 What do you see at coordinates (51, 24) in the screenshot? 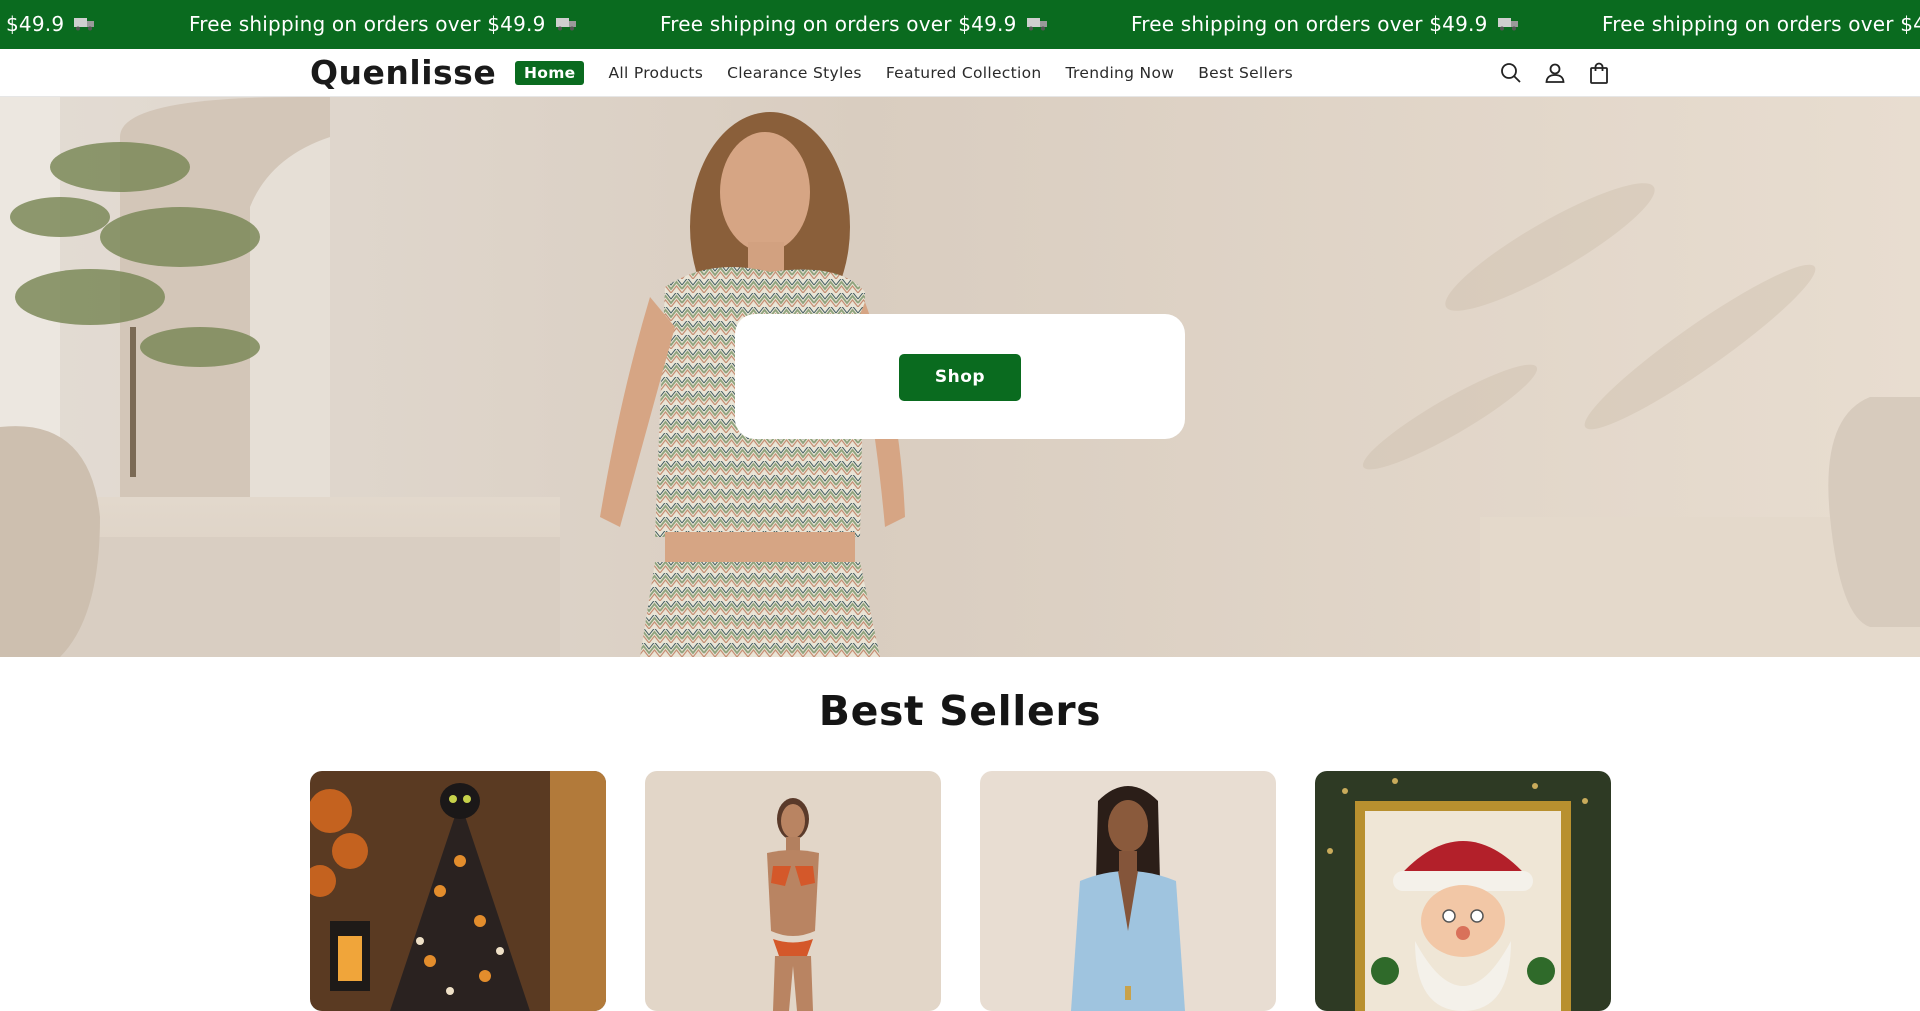
I see `announcement-text: $49.9` at bounding box center [51, 24].